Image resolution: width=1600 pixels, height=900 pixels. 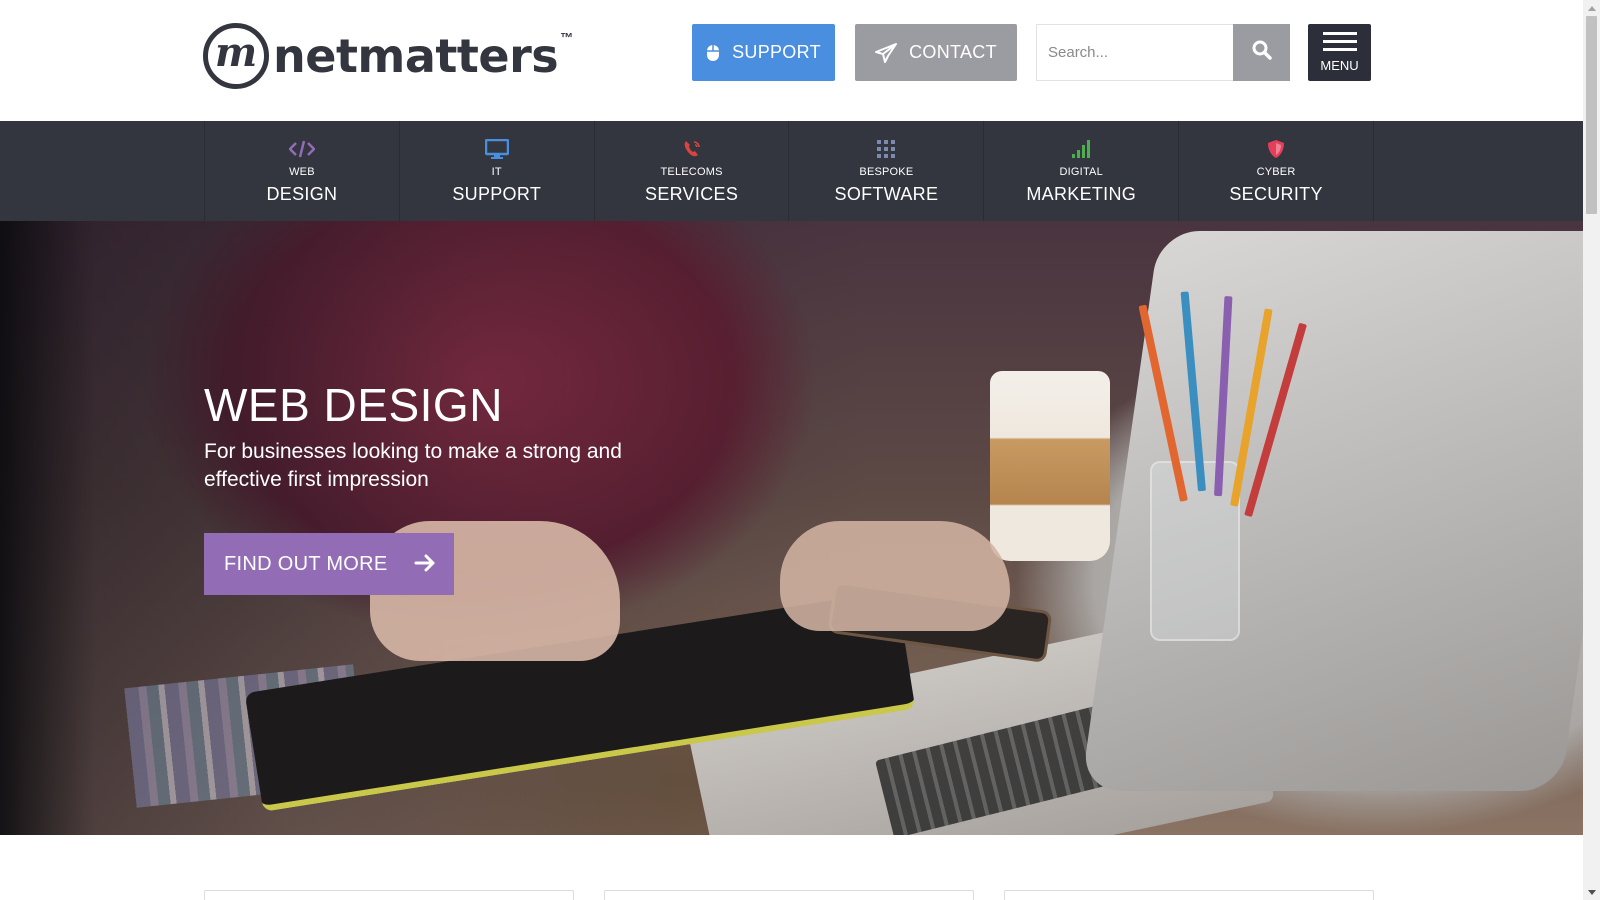 What do you see at coordinates (1195, 551) in the screenshot?
I see `pencil-jar-image` at bounding box center [1195, 551].